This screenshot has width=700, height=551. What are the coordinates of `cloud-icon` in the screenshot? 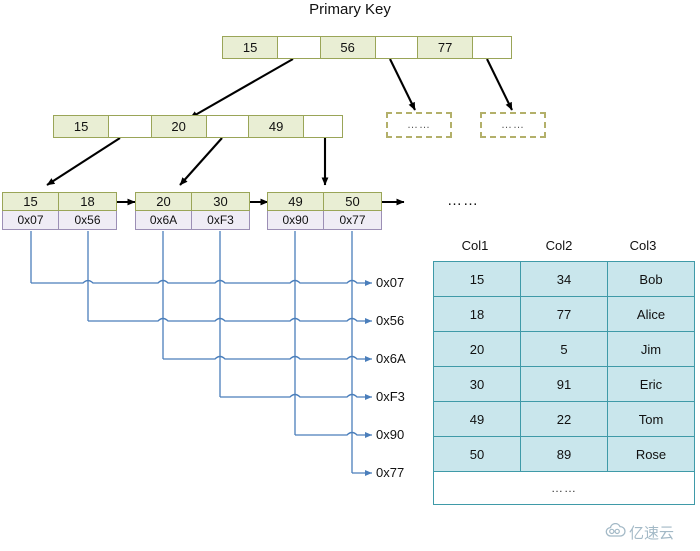 It's located at (615, 532).